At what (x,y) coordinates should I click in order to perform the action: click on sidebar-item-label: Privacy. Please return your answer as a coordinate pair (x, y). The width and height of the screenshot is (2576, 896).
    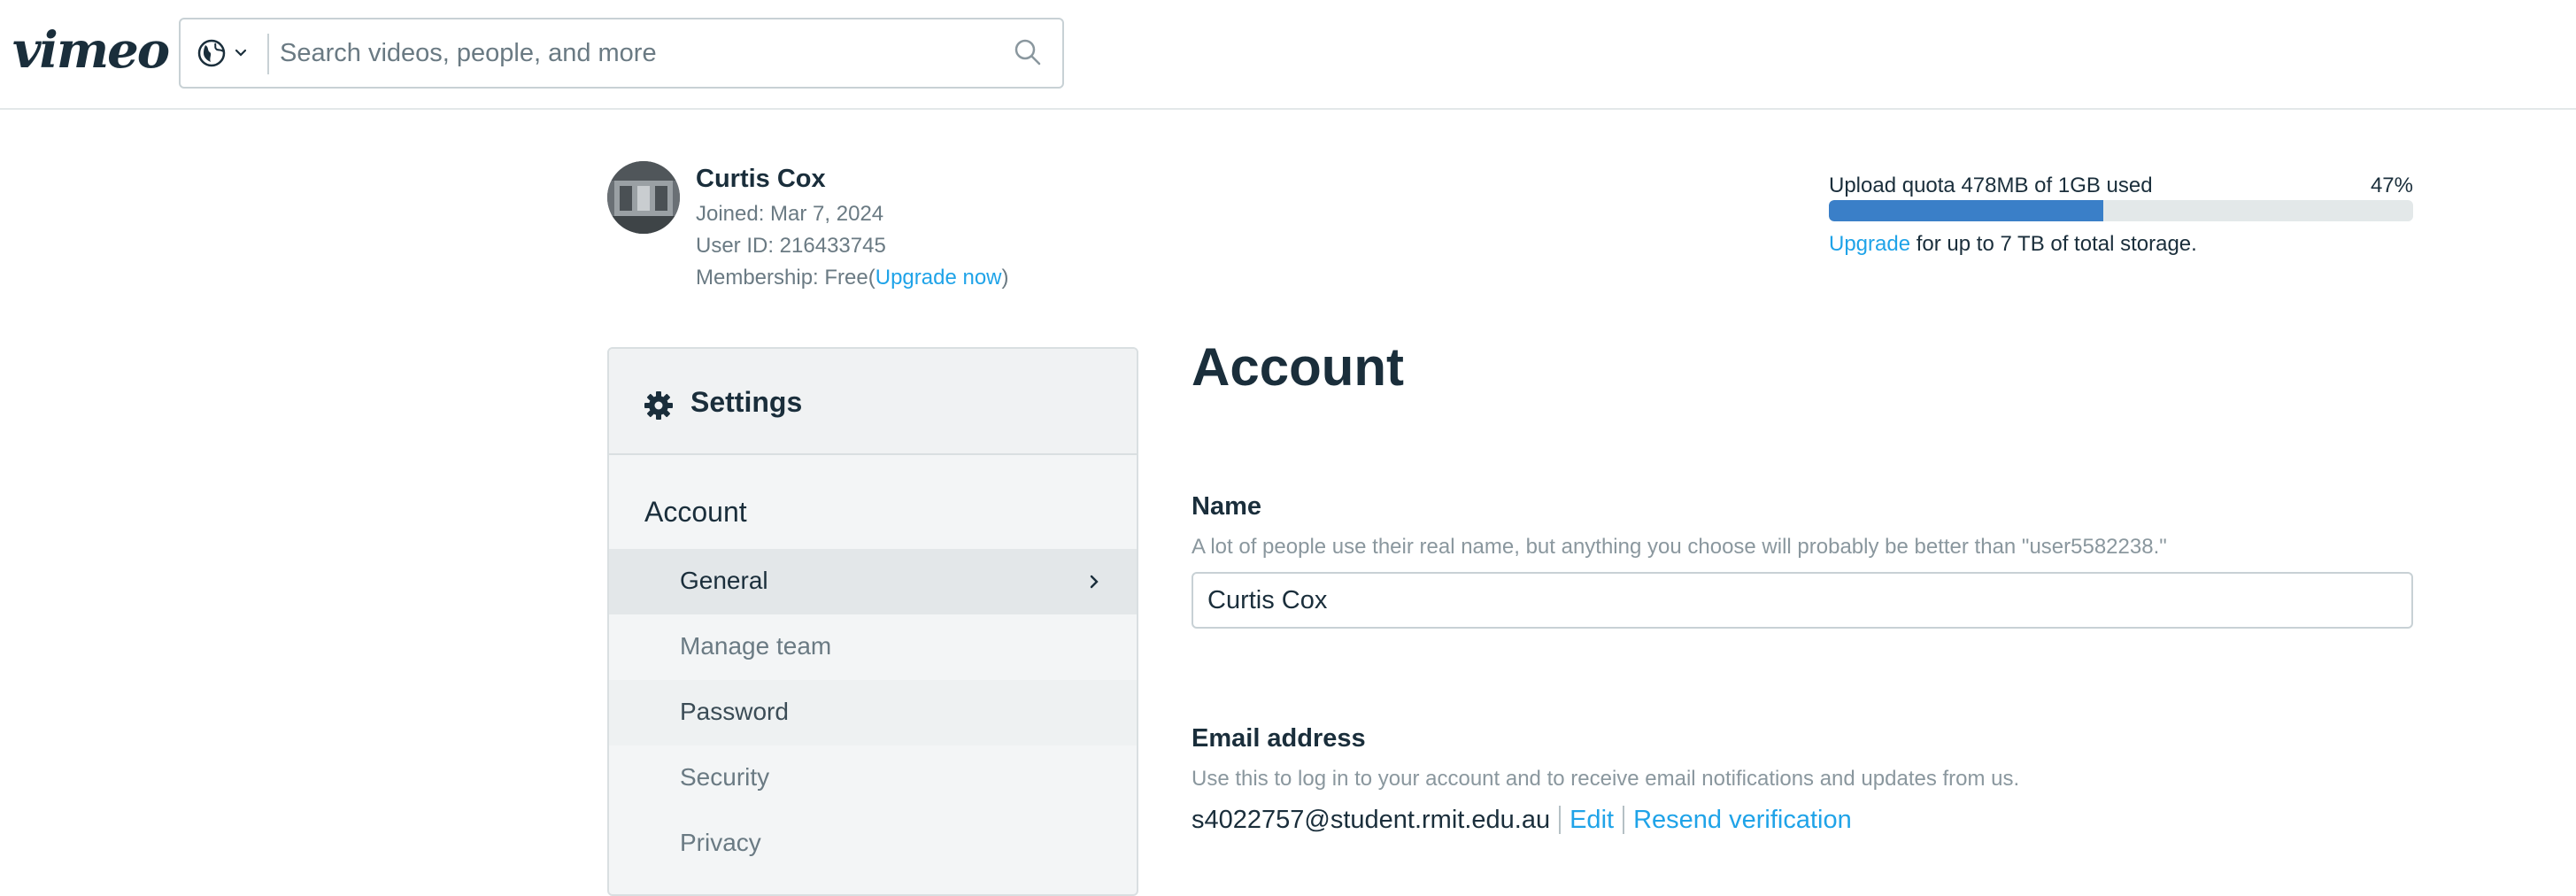
    Looking at the image, I should click on (720, 842).